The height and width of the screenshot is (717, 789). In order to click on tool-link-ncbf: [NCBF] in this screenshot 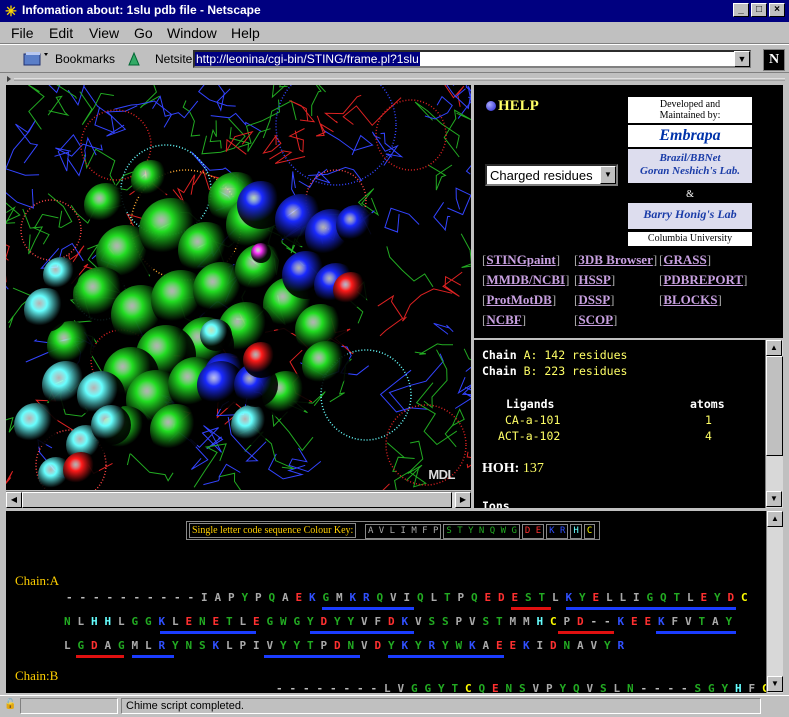, I will do `click(504, 320)`.